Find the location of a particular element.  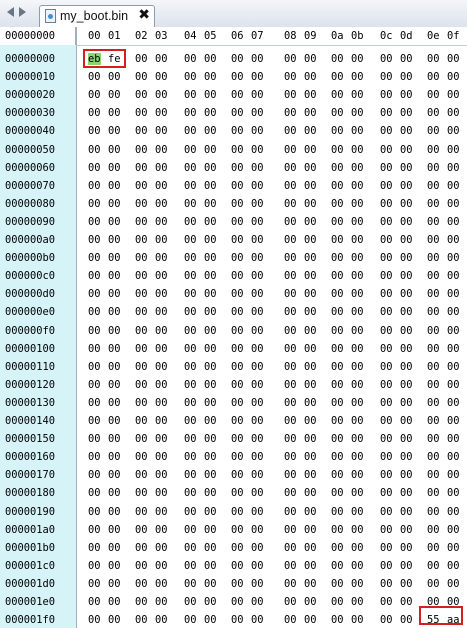

hex-byte: fe is located at coordinates (114, 59).